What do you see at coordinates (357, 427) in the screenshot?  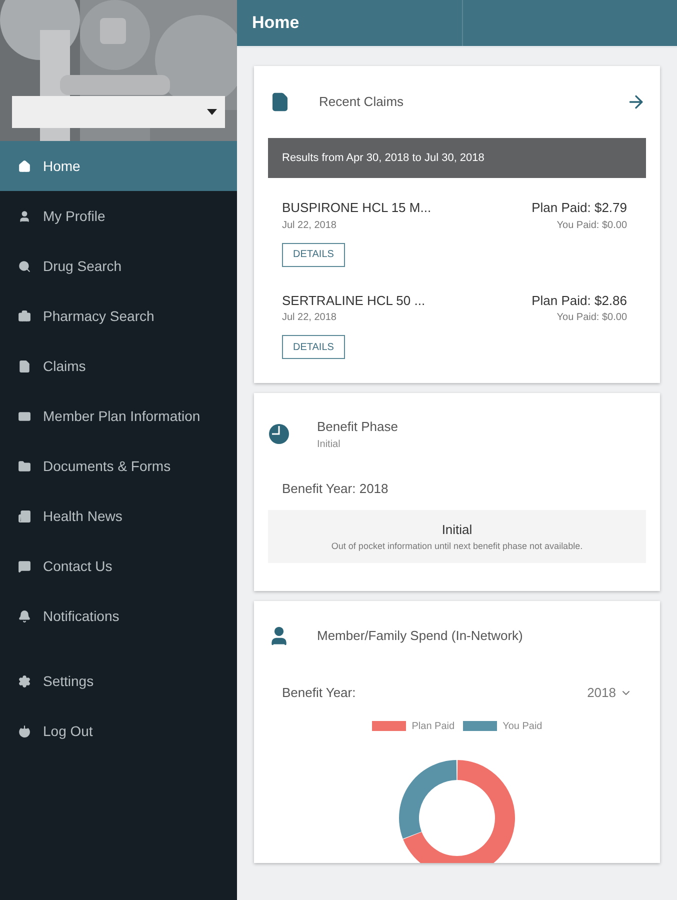 I see `card-title: Benefit Phase` at bounding box center [357, 427].